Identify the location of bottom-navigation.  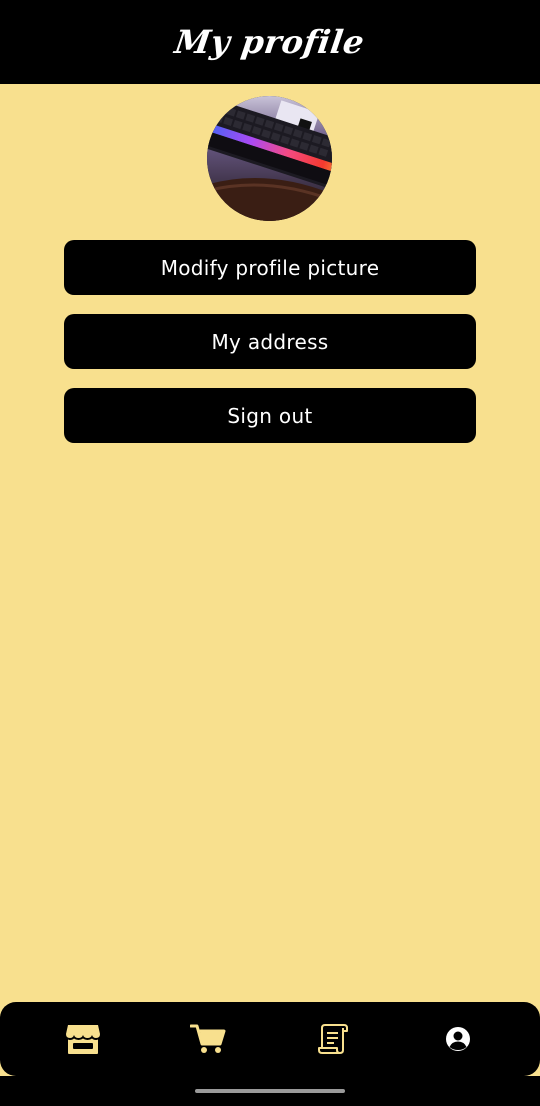
(270, 1039).